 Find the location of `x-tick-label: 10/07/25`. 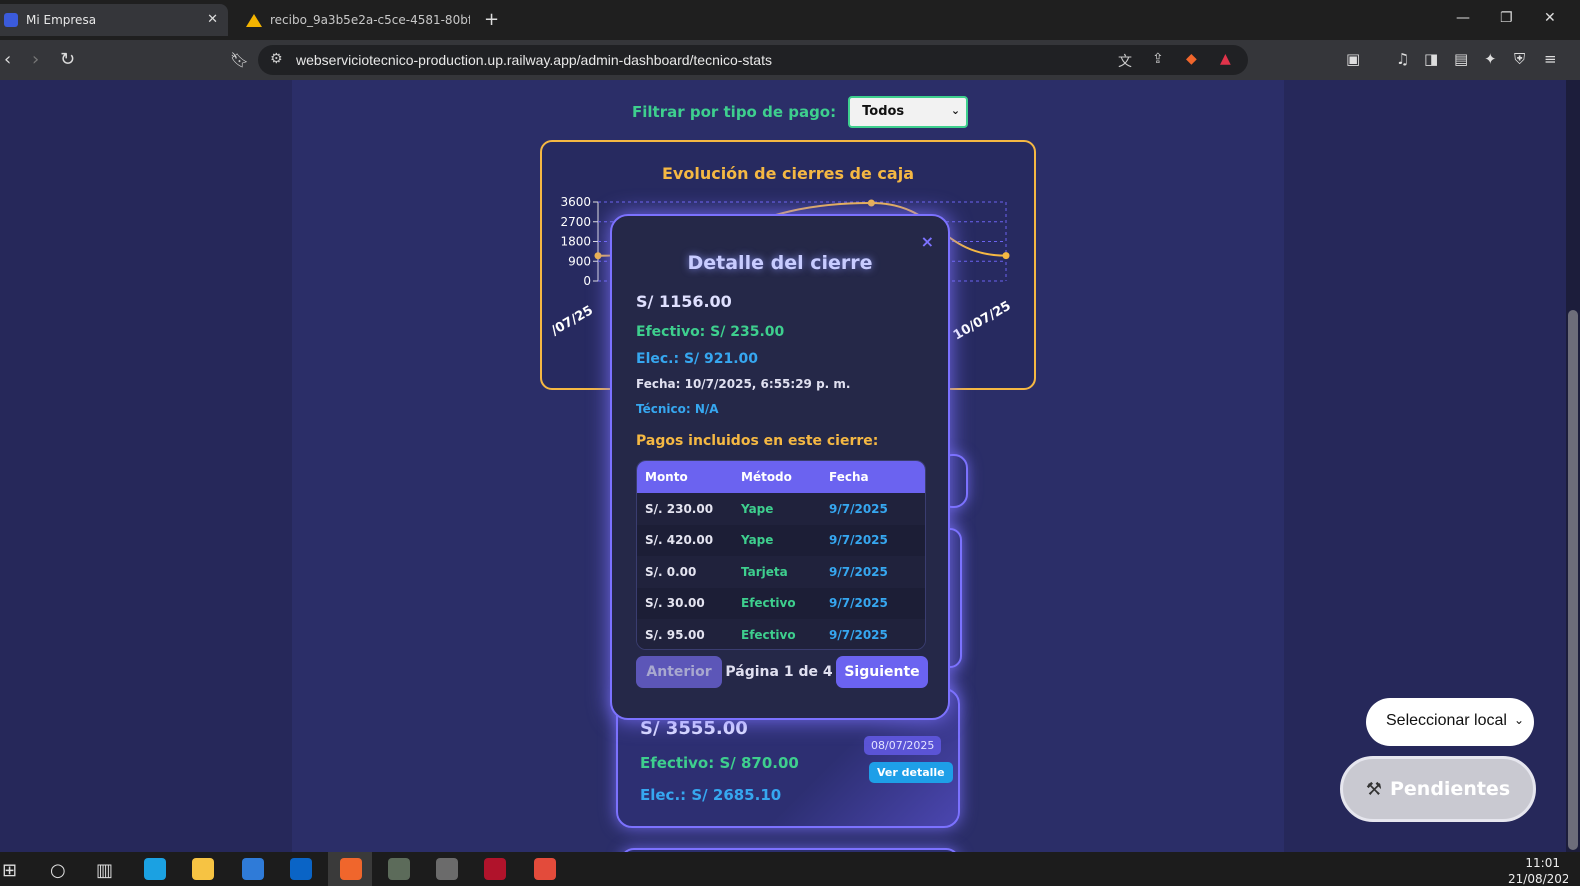

x-tick-label: 10/07/25 is located at coordinates (982, 321).